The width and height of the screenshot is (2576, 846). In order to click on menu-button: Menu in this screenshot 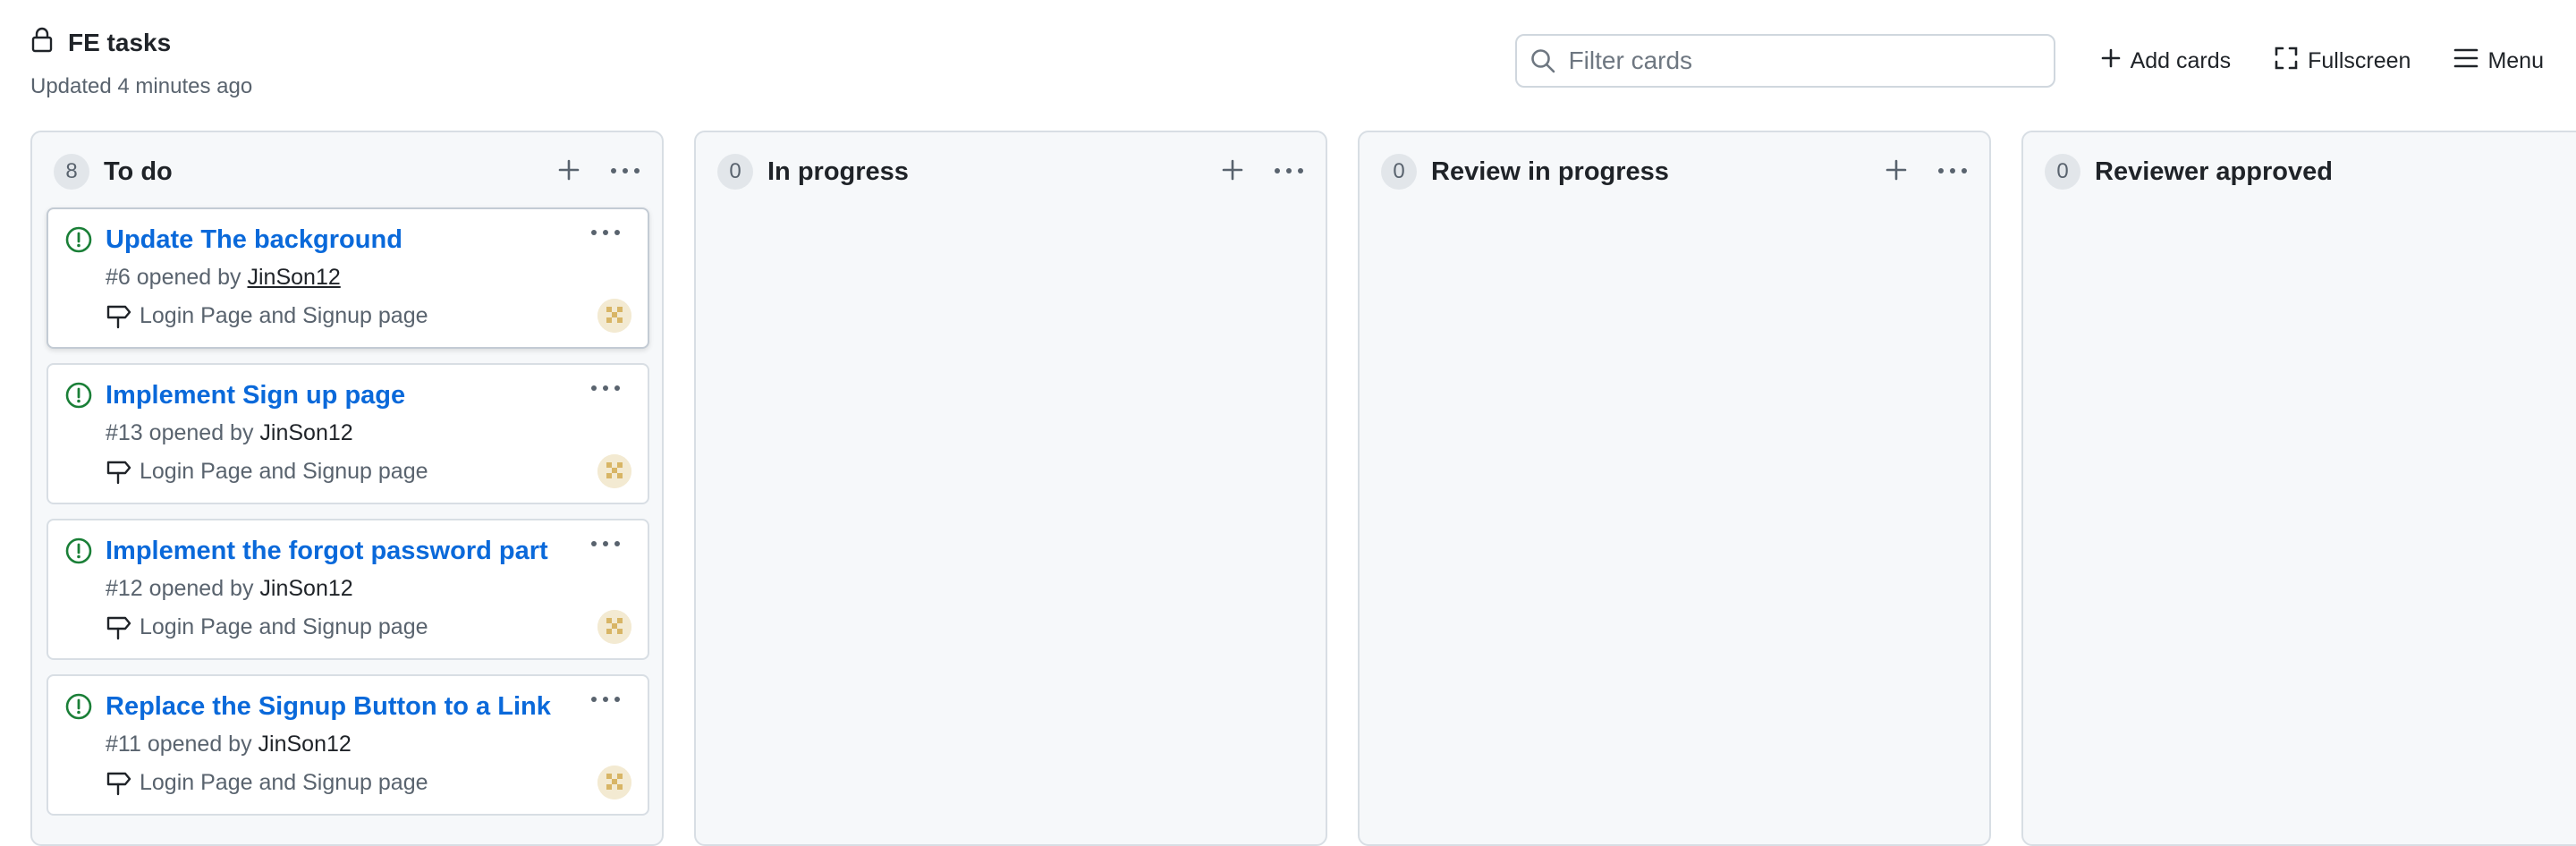, I will do `click(2498, 61)`.